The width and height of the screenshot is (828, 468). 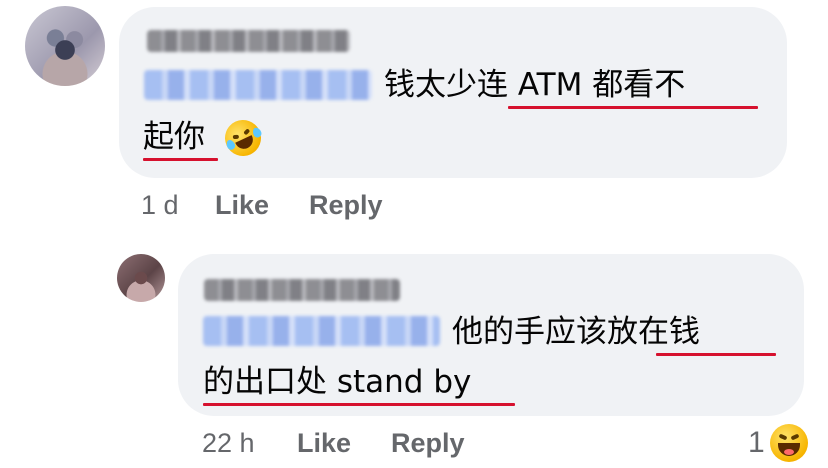 What do you see at coordinates (346, 205) in the screenshot?
I see `reply-button: Reply` at bounding box center [346, 205].